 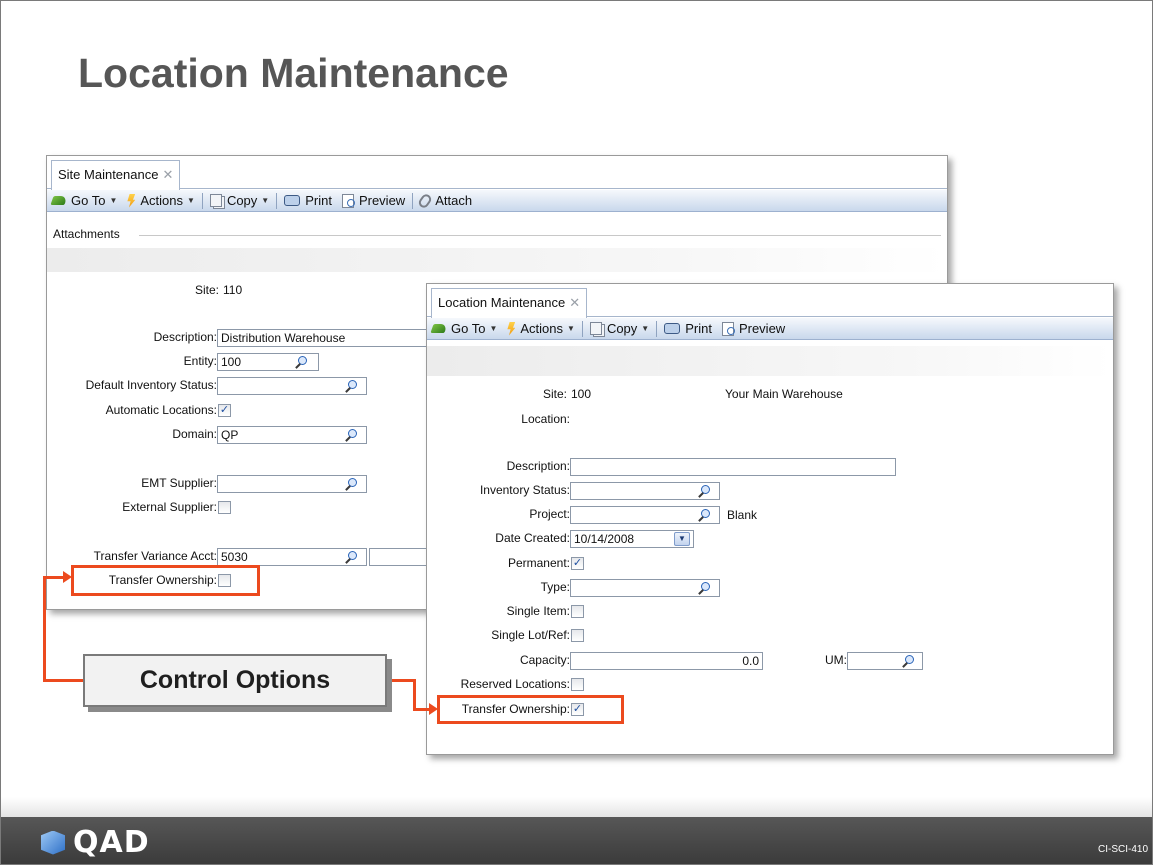 What do you see at coordinates (200, 361) in the screenshot?
I see `entity-label: Entity:` at bounding box center [200, 361].